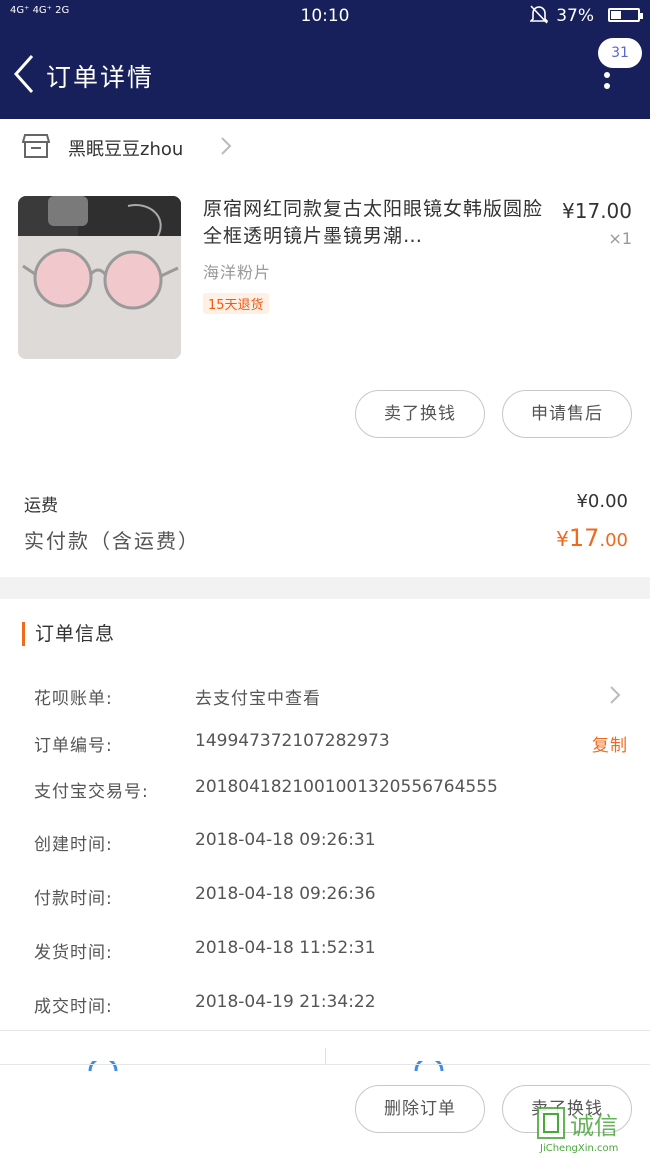 This screenshot has height=1158, width=650. I want to click on watermark-text: 诚信, so click(594, 1126).